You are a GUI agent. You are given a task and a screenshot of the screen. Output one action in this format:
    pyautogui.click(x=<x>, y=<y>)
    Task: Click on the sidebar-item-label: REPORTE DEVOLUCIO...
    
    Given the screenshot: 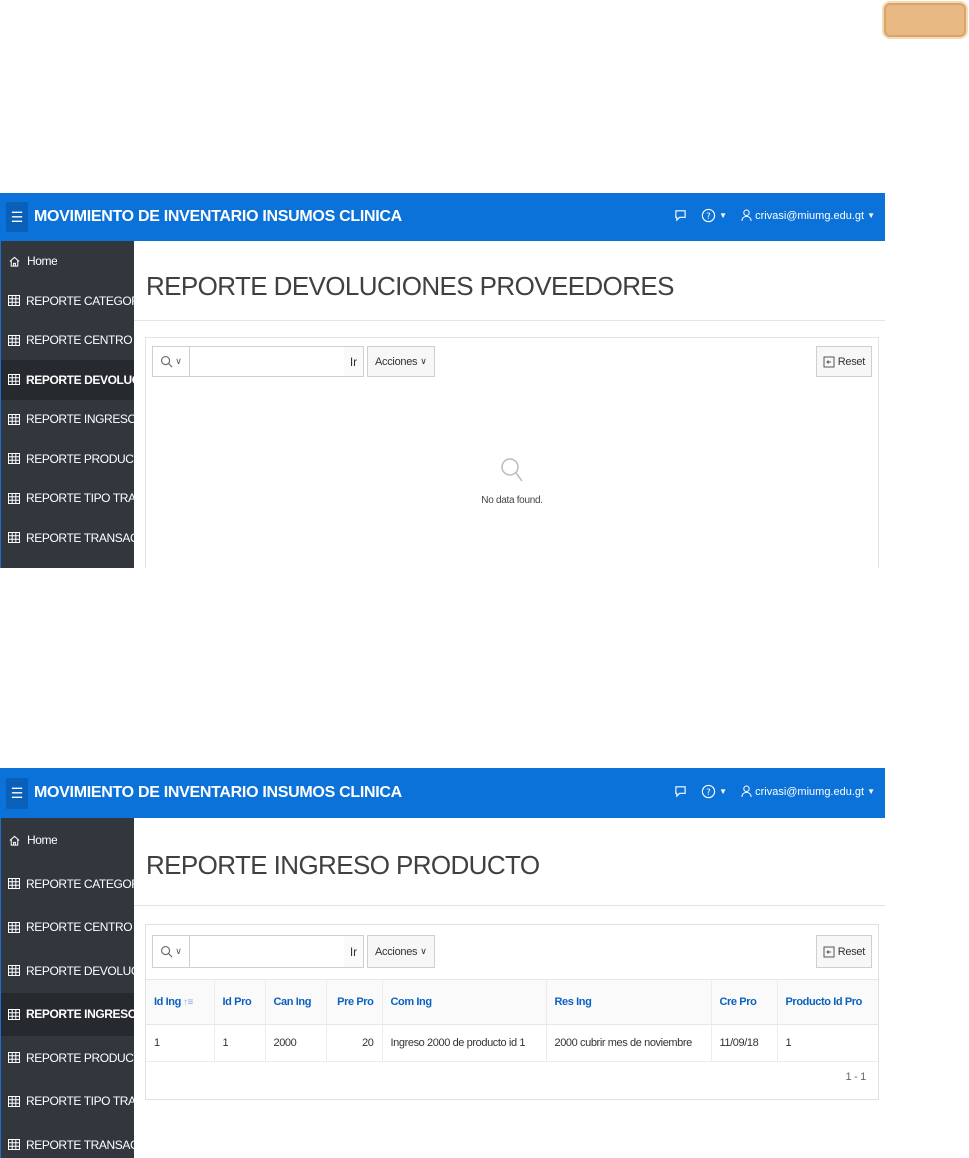 What is the action you would take?
    pyautogui.click(x=80, y=379)
    